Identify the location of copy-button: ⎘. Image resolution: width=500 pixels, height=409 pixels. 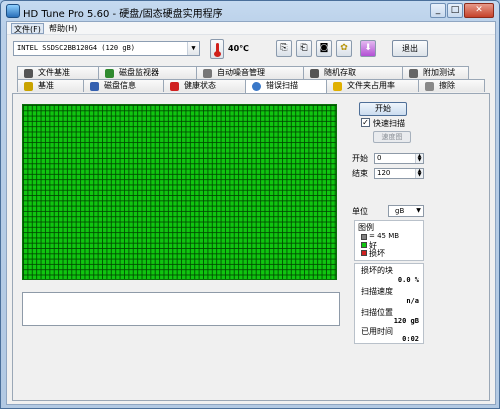
(284, 48).